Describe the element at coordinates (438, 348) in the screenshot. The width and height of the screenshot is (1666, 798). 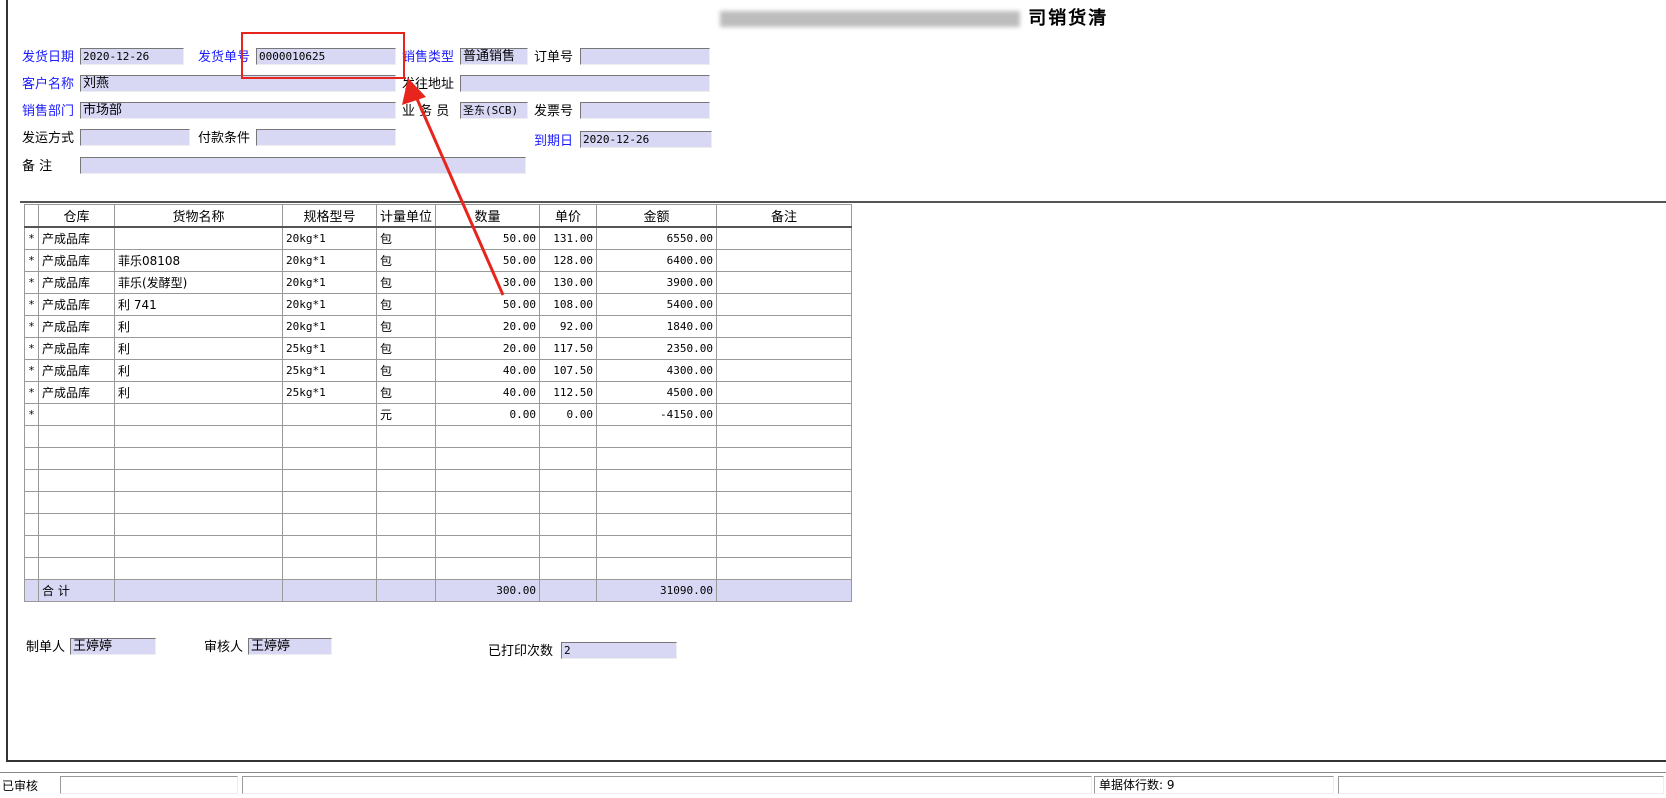
I see `table-row: * 产成品库利 25kg*1 包 20.00 117.50 2350.00` at that location.